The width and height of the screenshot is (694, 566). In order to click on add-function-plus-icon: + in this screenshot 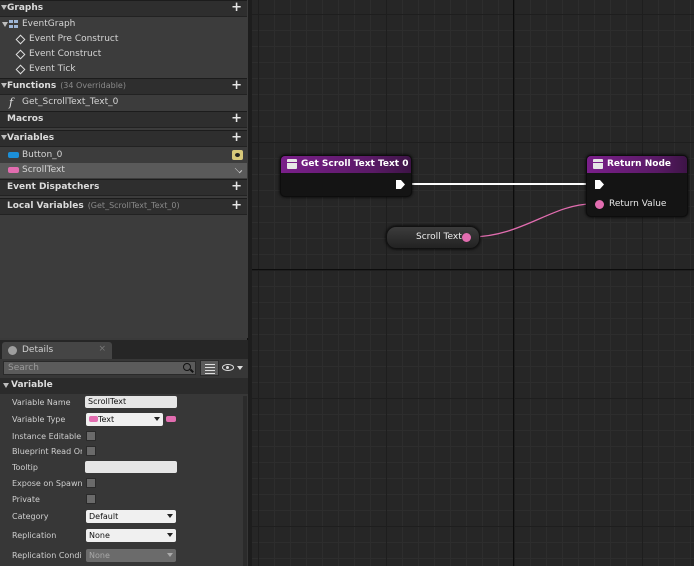, I will do `click(236, 86)`.